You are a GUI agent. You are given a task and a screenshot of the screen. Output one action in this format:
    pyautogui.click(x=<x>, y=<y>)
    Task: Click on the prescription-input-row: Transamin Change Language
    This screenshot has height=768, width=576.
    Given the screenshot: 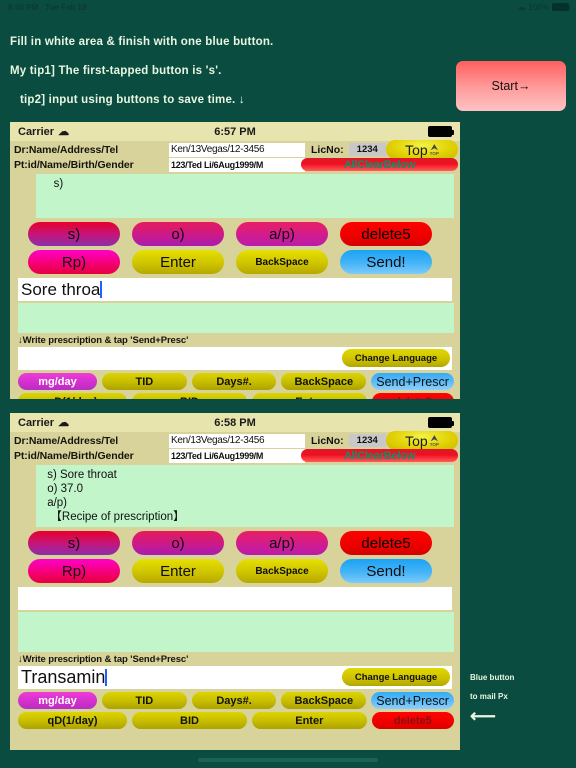 What is the action you would take?
    pyautogui.click(x=235, y=677)
    